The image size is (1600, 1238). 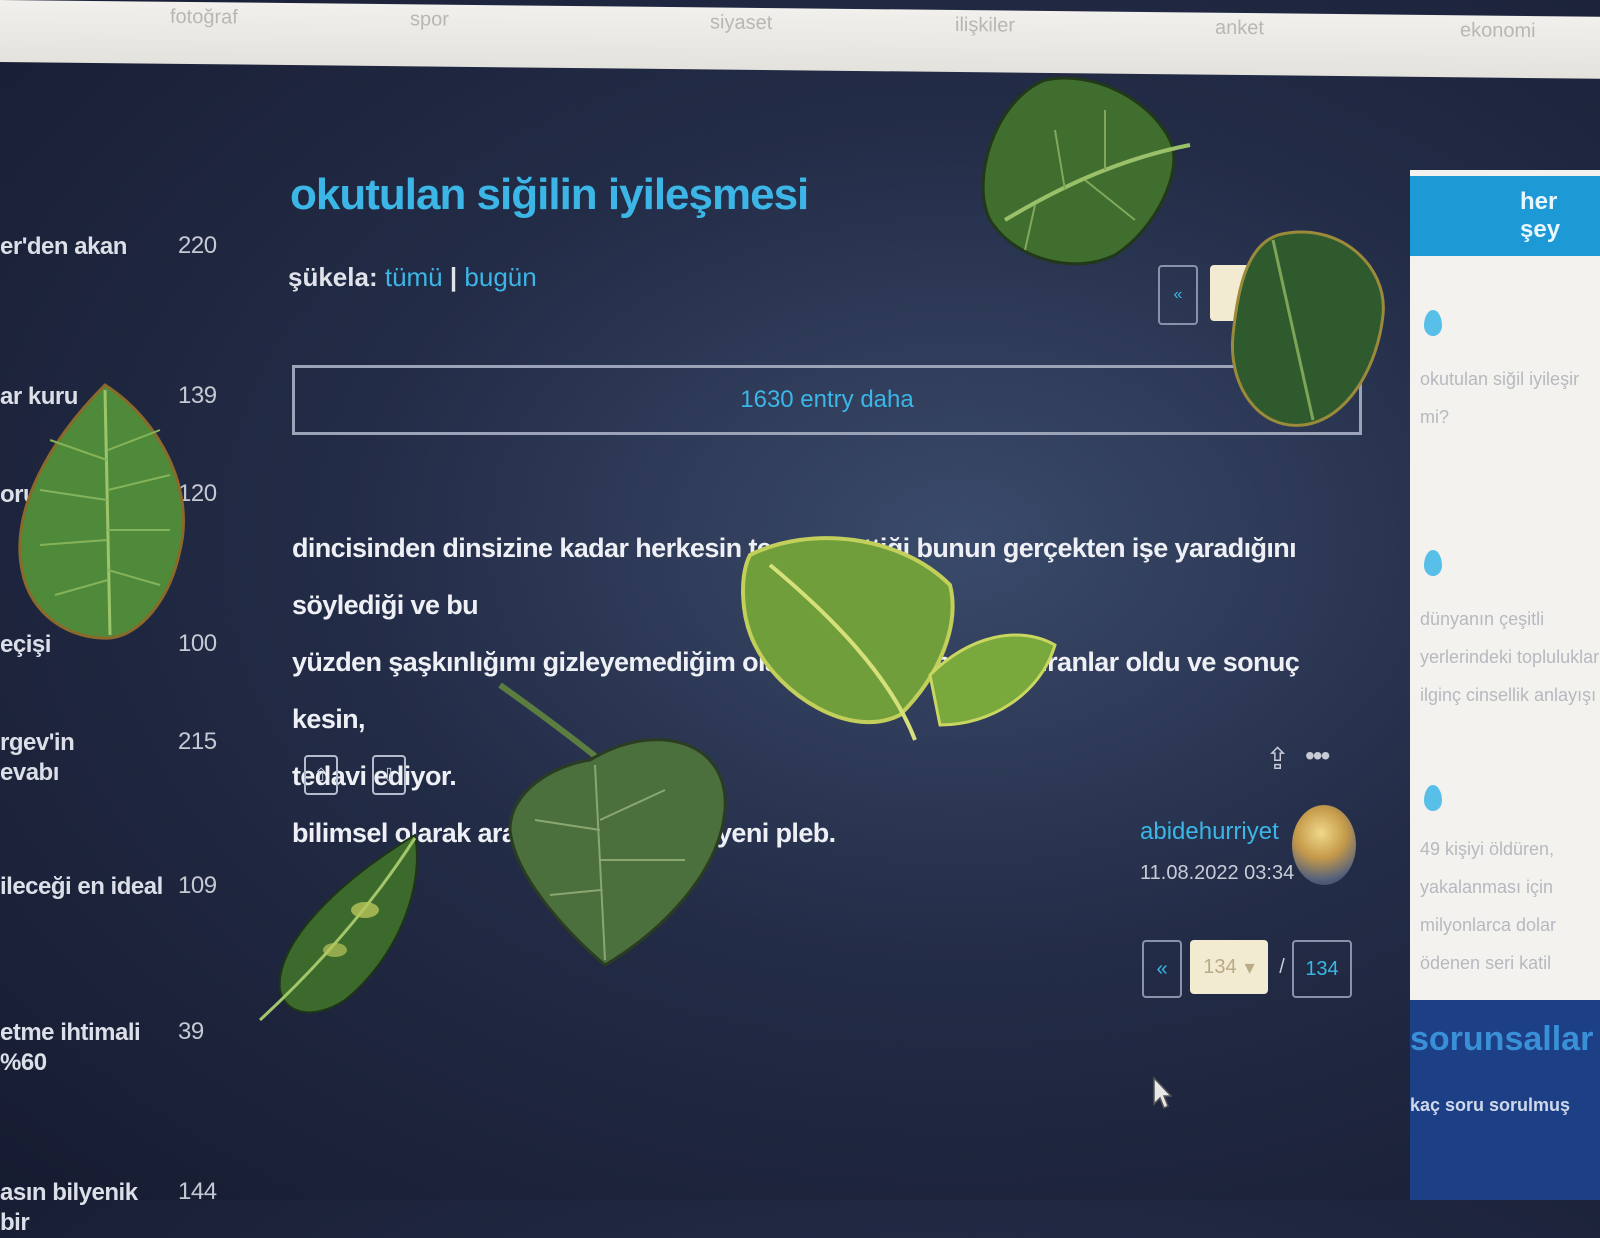 What do you see at coordinates (204, 18) in the screenshot?
I see `topnav-item-1: fotoğraf` at bounding box center [204, 18].